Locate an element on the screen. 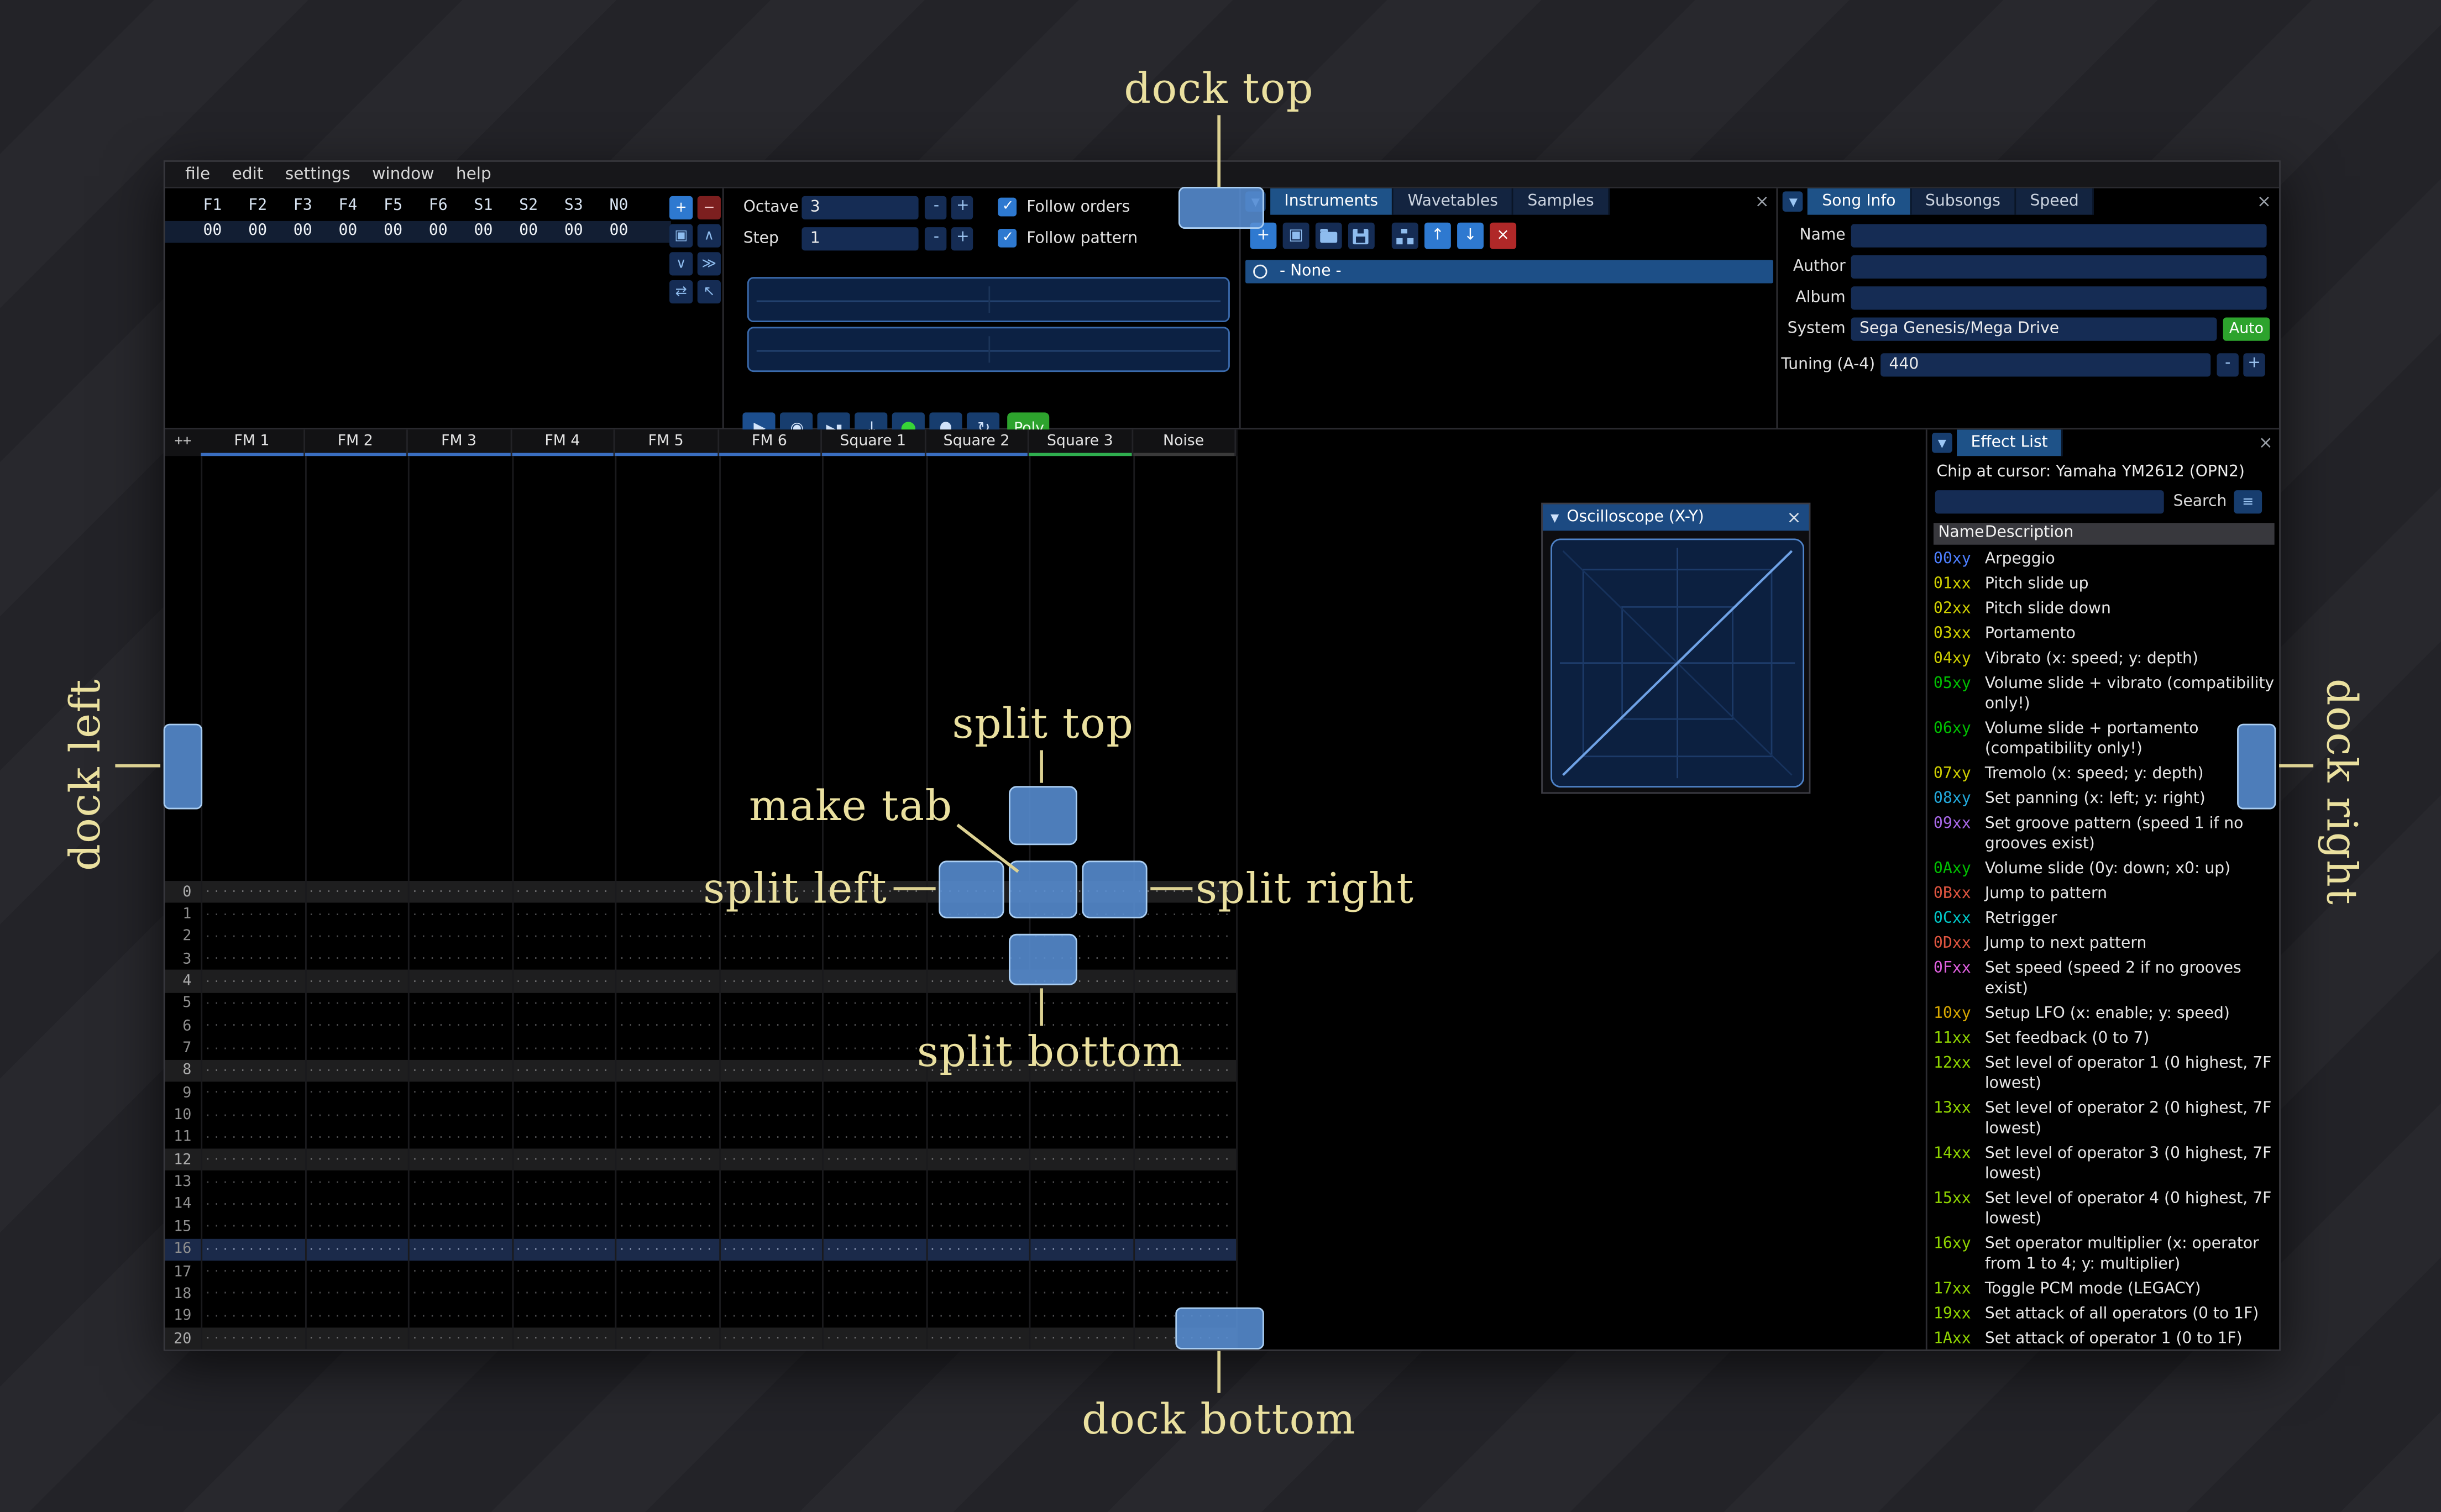  auto-system-button: Auto is located at coordinates (2246, 329).